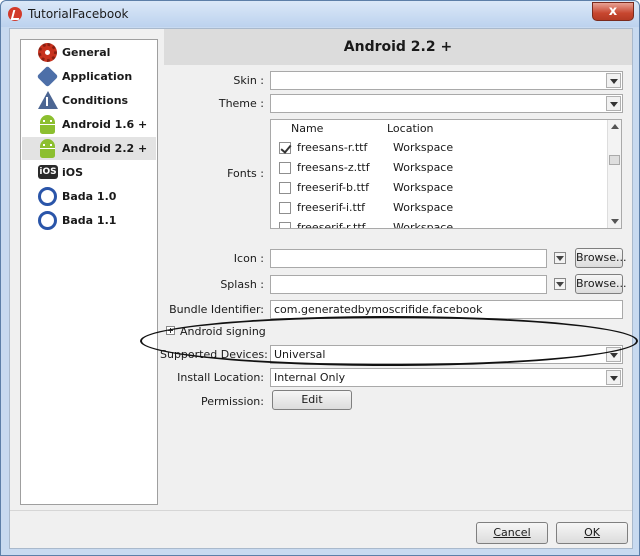 This screenshot has height=556, width=640. I want to click on list-item: freeserif-r.ttf Workspace, so click(439, 223).